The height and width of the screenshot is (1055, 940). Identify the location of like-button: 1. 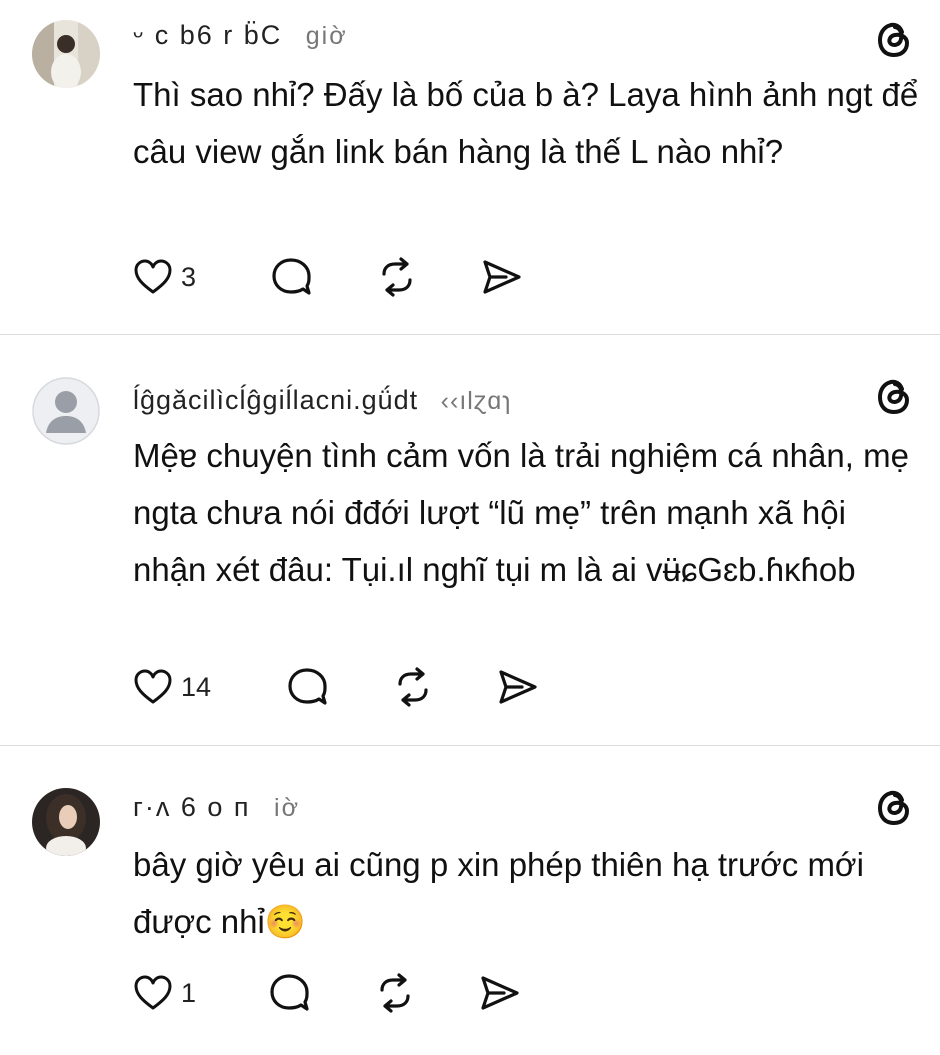
(164, 993).